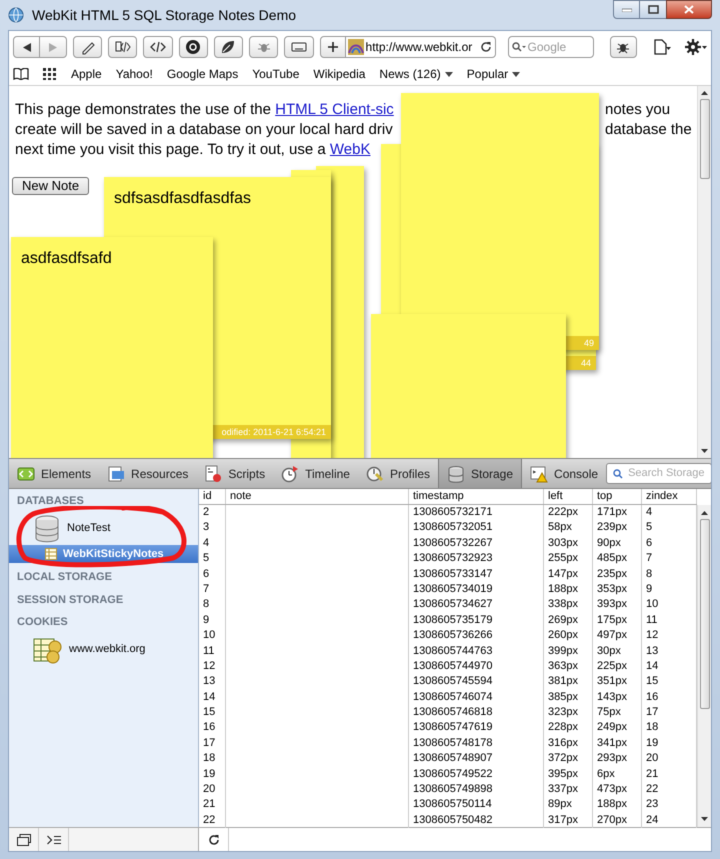 The height and width of the screenshot is (859, 720). Describe the element at coordinates (539, 473) in the screenshot. I see `console-icon` at that location.